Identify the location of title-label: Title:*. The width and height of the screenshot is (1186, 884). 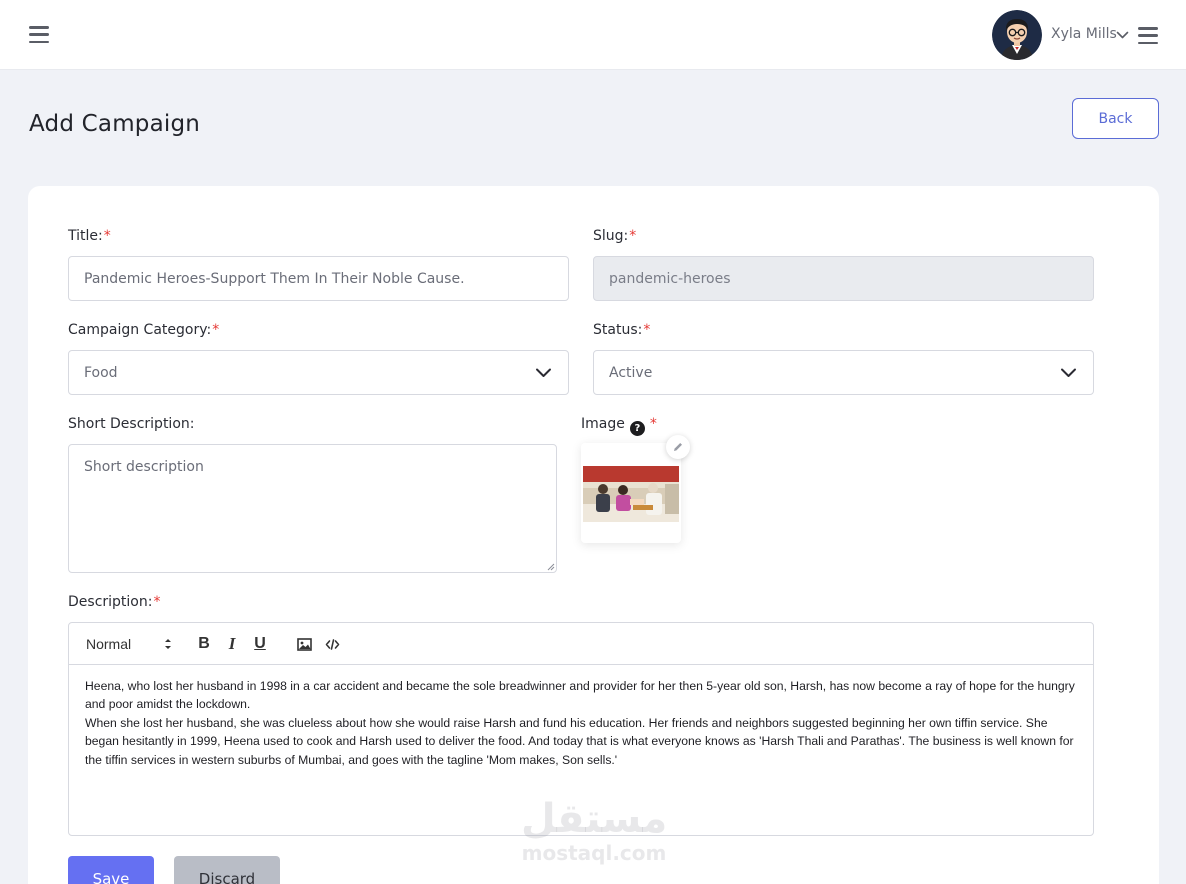
(89, 236).